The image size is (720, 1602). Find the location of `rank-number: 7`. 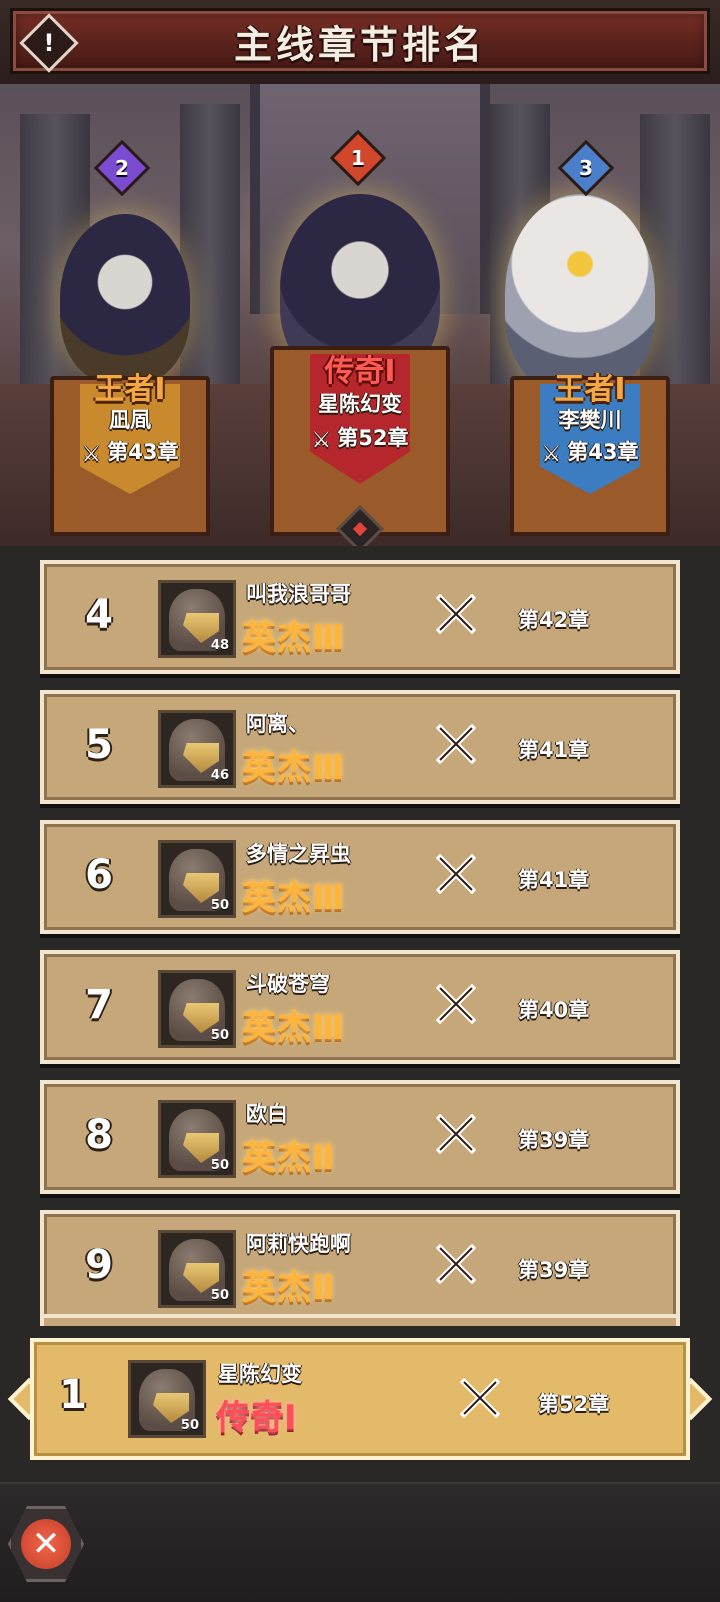

rank-number: 7 is located at coordinates (99, 1005).